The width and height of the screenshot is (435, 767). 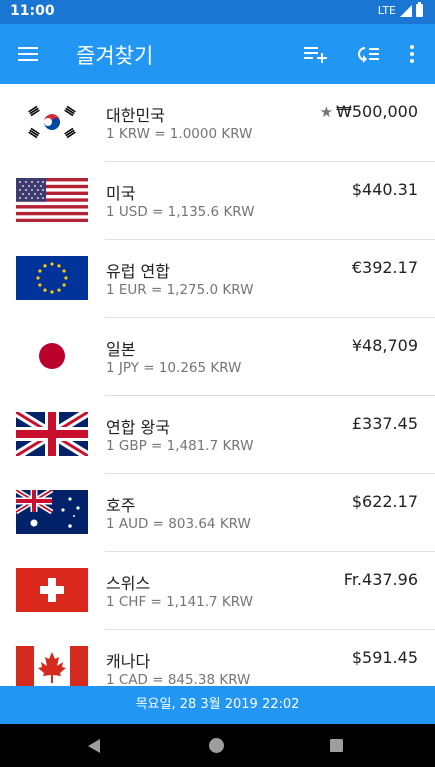 What do you see at coordinates (326, 112) in the screenshot?
I see `star-icon: ★` at bounding box center [326, 112].